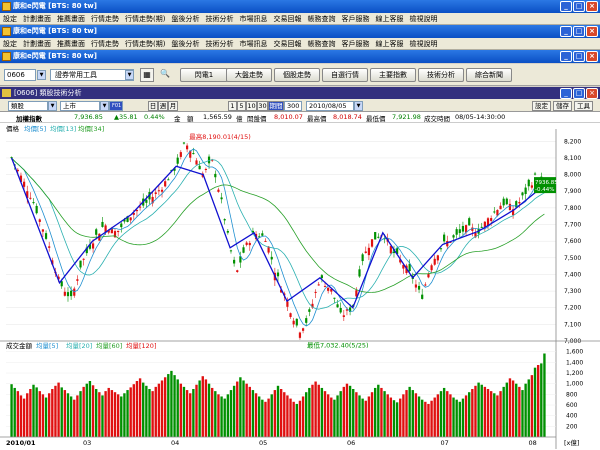 The height and width of the screenshot is (450, 600). Describe the element at coordinates (562, 106) in the screenshot. I see `save-button: 儲存` at that location.